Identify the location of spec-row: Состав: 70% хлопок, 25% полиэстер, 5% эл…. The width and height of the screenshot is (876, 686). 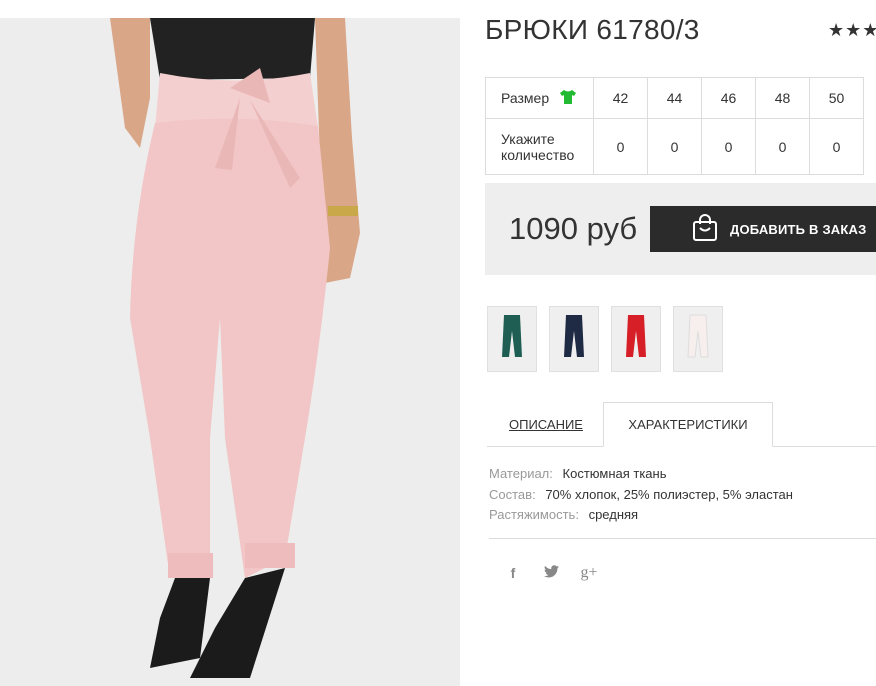
(641, 495).